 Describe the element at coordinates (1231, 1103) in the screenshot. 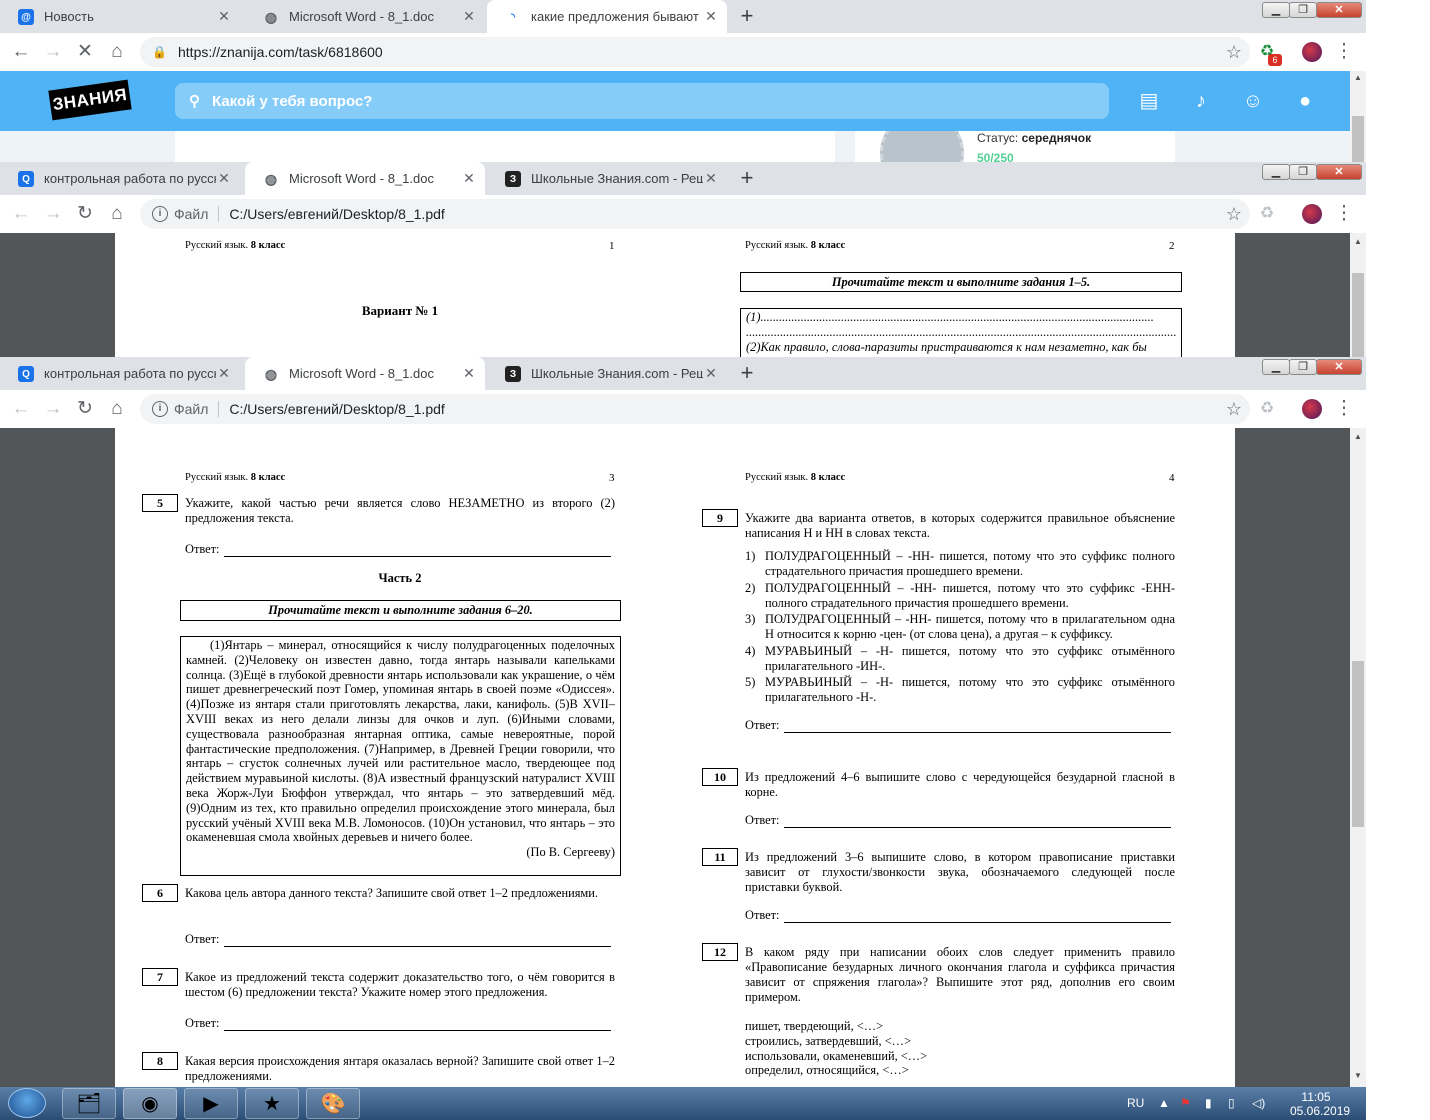

I see `battery-icon: ▯` at that location.